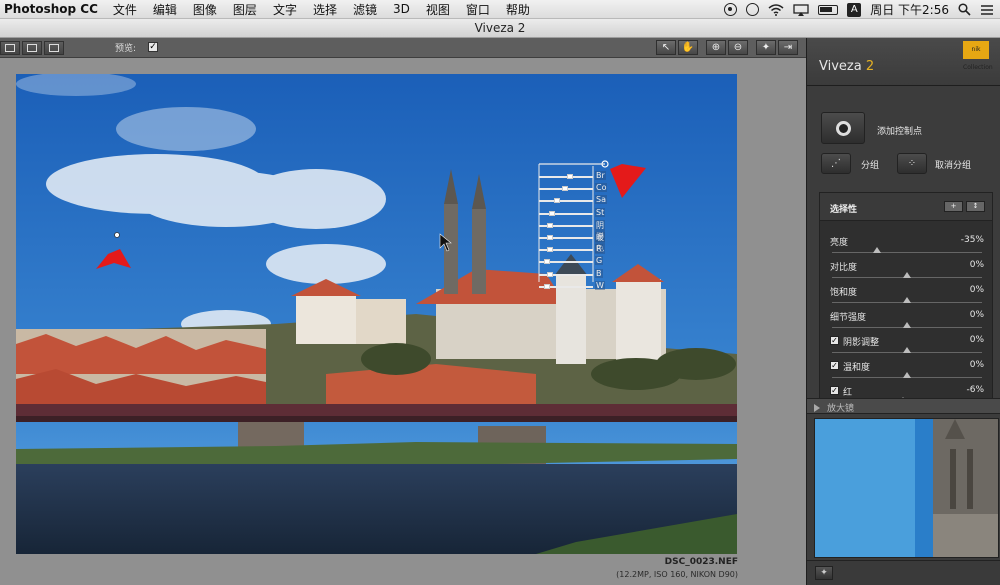  What do you see at coordinates (844, 210) in the screenshot?
I see `selectivity-title: 选择性` at bounding box center [844, 210].